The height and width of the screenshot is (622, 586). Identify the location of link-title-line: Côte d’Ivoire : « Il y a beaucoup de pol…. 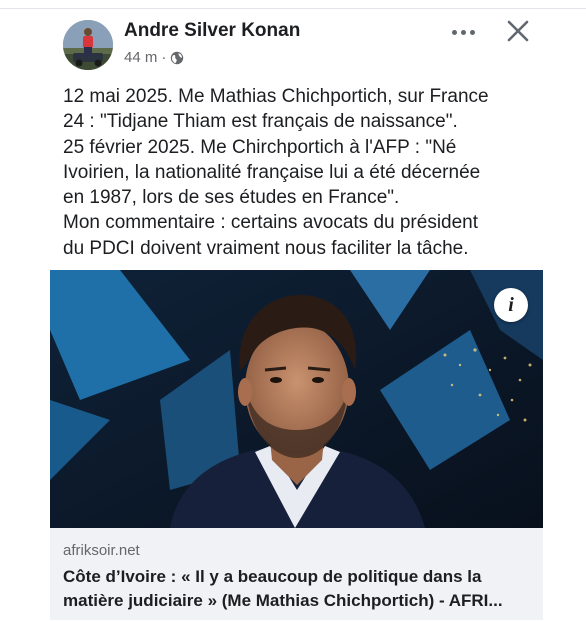
(272, 576).